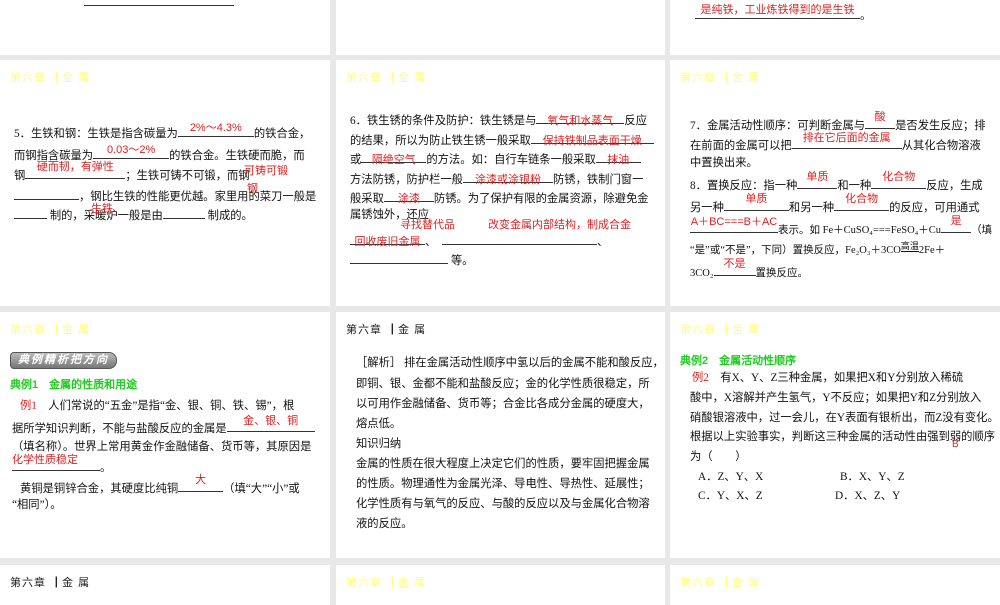  What do you see at coordinates (510, 363) in the screenshot?
I see `text-line: ［解析］ 排在金属活动性顺序中氢以后的金属不能和酸反应，` at bounding box center [510, 363].